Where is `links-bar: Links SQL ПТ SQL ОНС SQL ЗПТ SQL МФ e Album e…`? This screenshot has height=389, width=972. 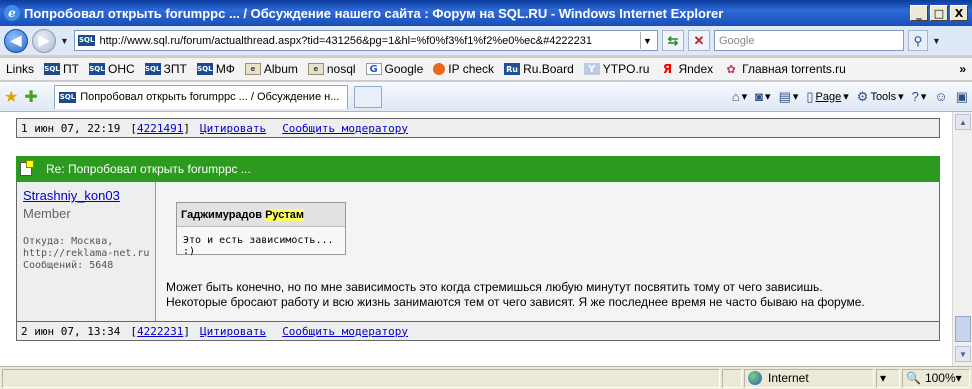
links-bar: Links SQL ПТ SQL ОНС SQL ЗПТ SQL МФ e Album e… is located at coordinates (486, 69).